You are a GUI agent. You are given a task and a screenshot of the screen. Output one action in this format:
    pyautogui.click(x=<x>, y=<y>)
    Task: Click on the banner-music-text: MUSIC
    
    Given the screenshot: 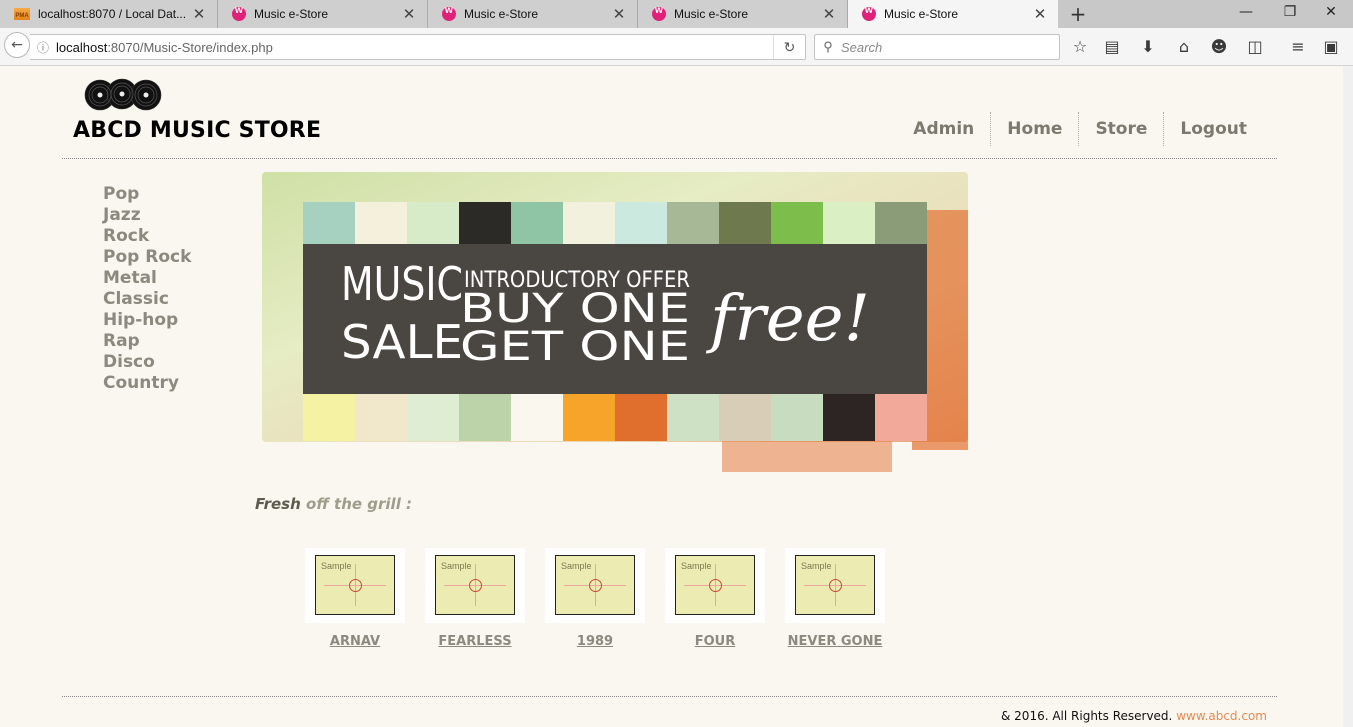 What is the action you would take?
    pyautogui.click(x=402, y=284)
    